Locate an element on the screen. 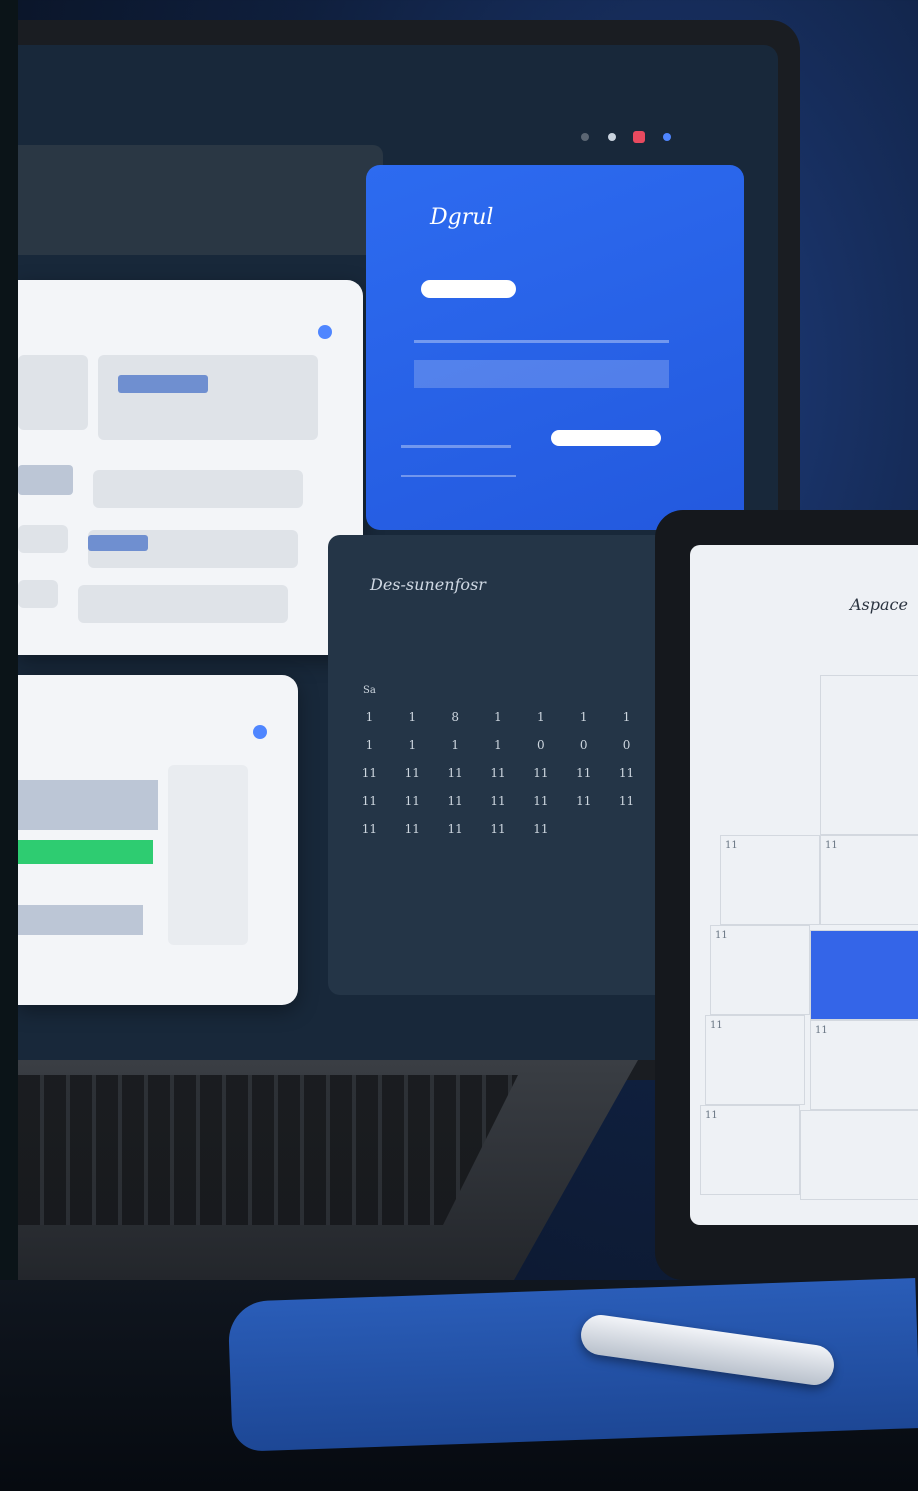 The image size is (918, 1491). notification-icon is located at coordinates (639, 137).